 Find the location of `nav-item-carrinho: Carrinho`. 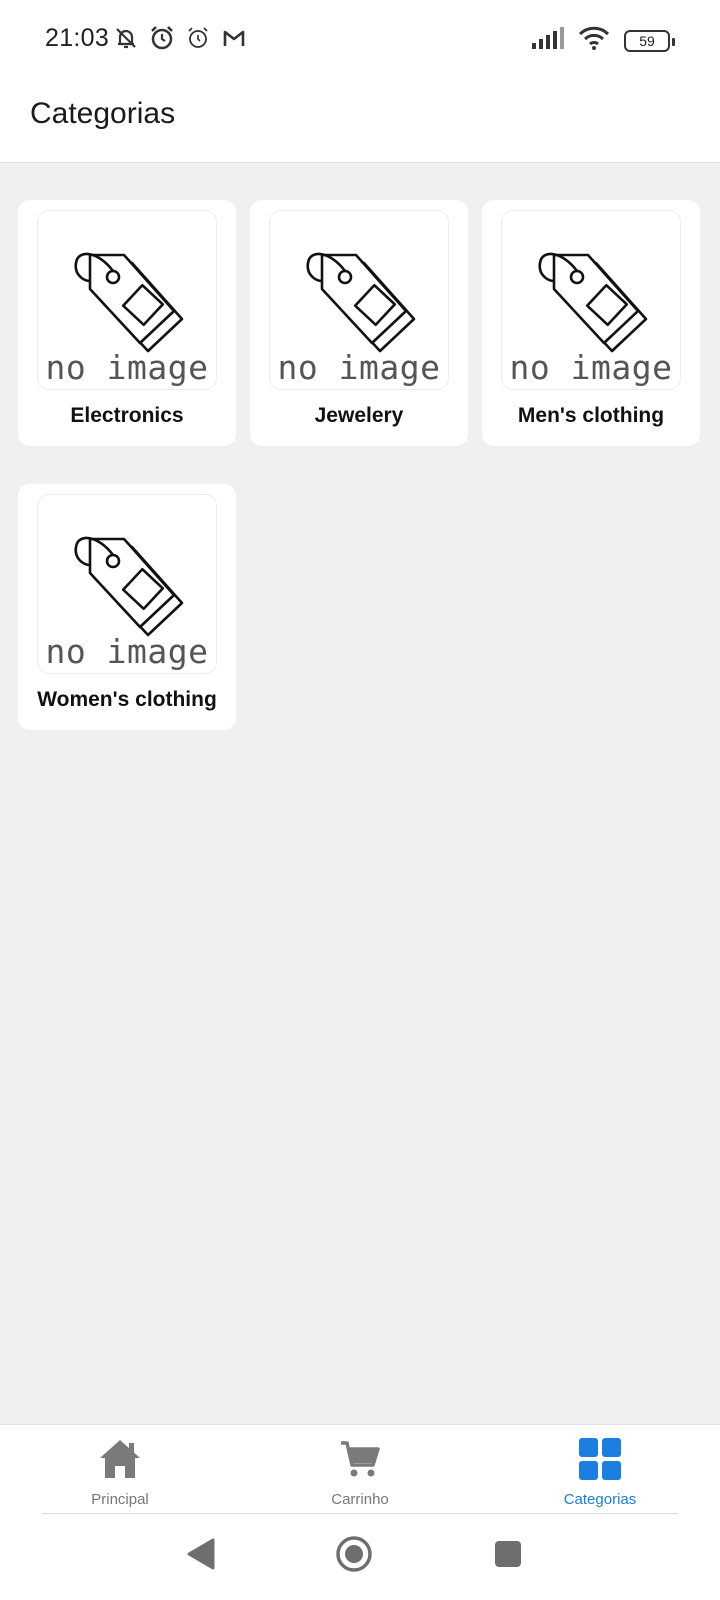

nav-item-carrinho: Carrinho is located at coordinates (360, 1470).